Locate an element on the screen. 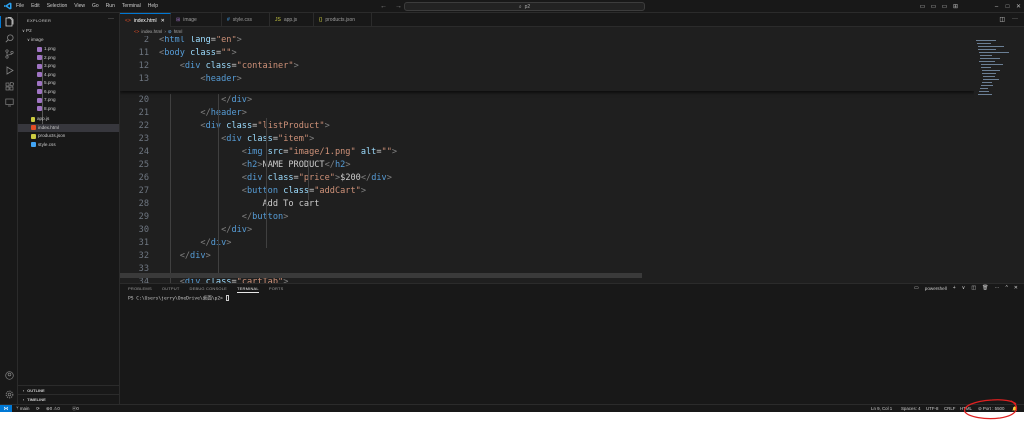  file-label: 8.png is located at coordinates (50, 108).